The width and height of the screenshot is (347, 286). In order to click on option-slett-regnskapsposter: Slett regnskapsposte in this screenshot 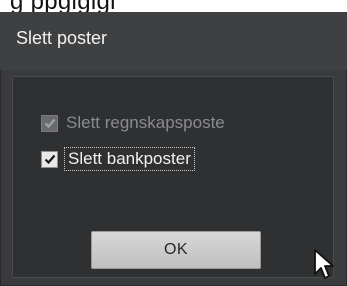, I will do `click(133, 123)`.